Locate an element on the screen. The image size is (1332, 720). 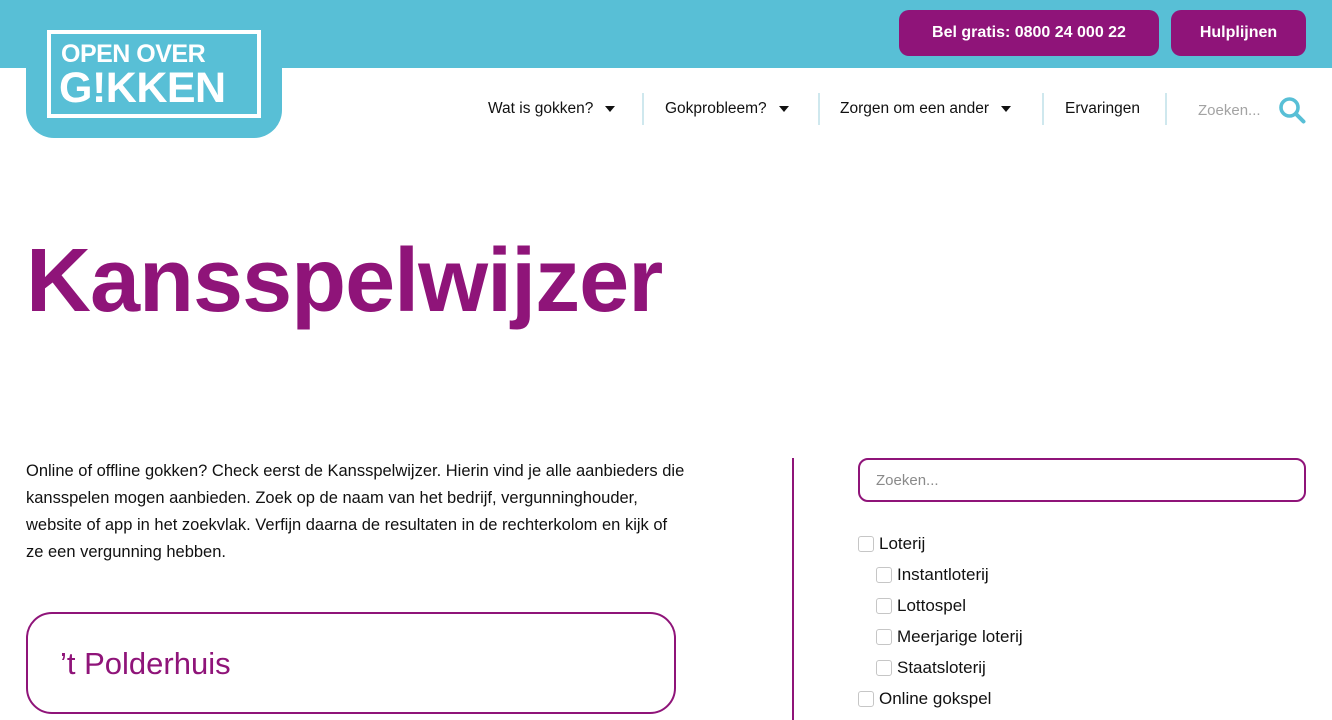
result-title: ’t Polderhuis is located at coordinates (145, 663).